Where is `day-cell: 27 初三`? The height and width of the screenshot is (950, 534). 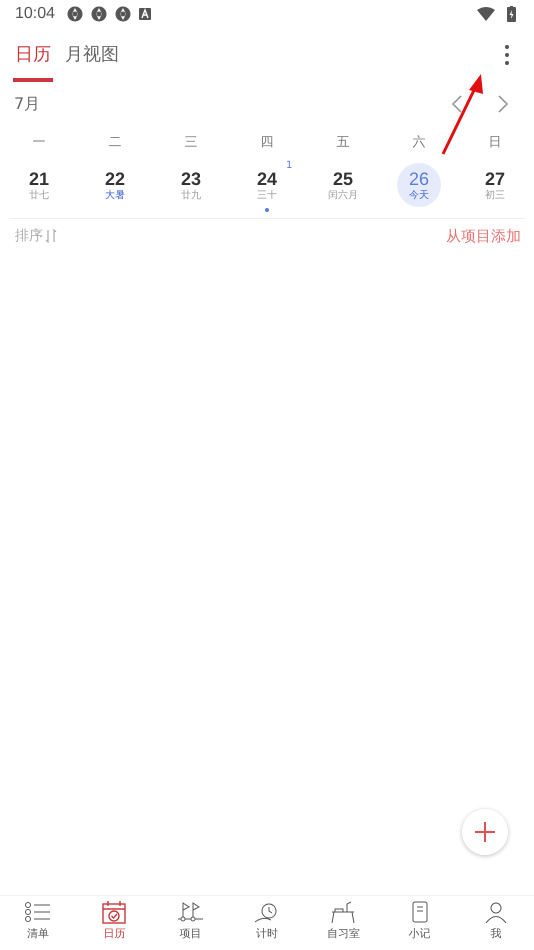 day-cell: 27 初三 is located at coordinates (495, 185).